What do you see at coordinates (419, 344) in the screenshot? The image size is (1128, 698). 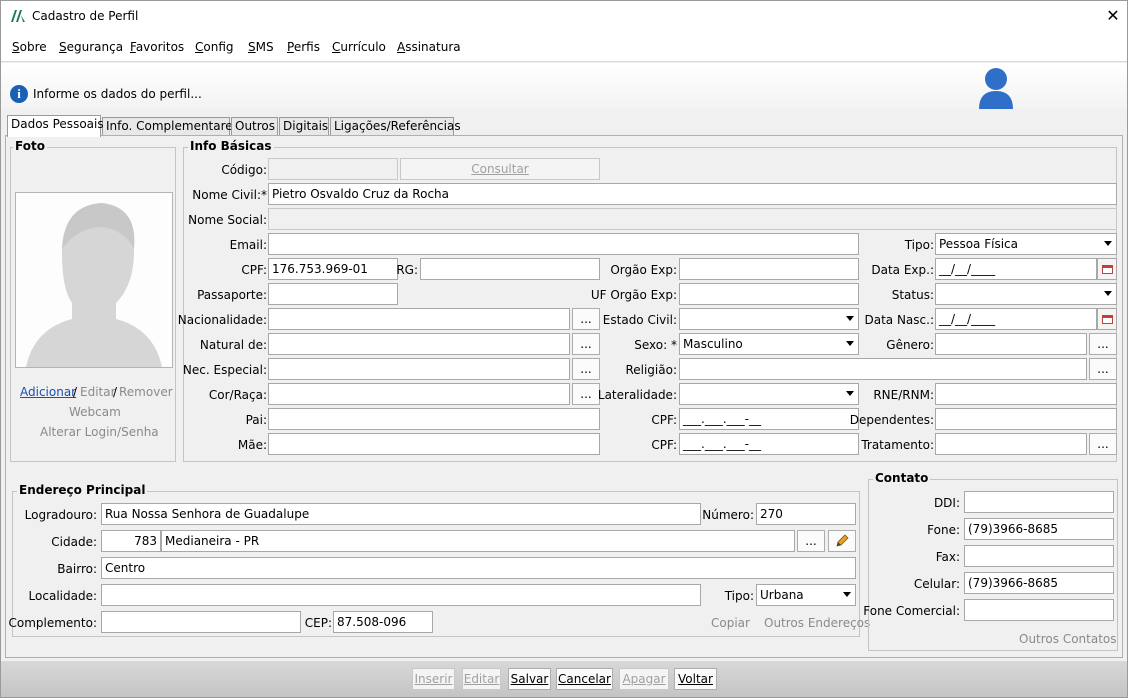 I see `natural-input` at bounding box center [419, 344].